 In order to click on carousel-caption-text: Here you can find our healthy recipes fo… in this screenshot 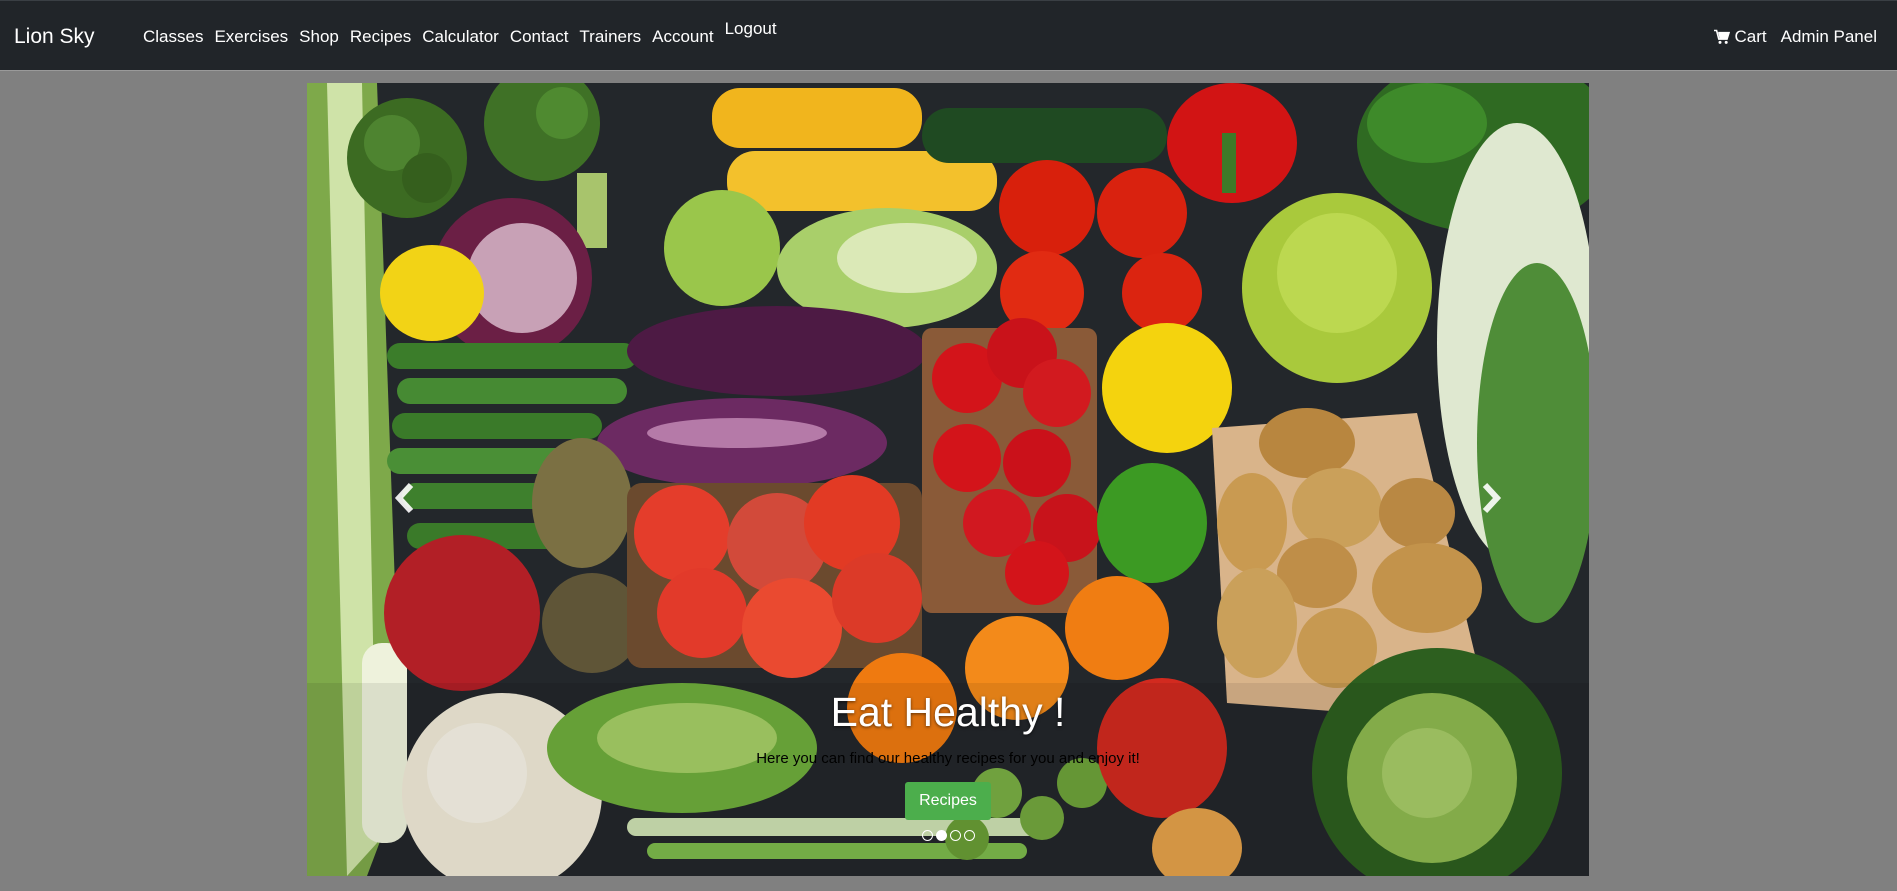, I will do `click(948, 758)`.